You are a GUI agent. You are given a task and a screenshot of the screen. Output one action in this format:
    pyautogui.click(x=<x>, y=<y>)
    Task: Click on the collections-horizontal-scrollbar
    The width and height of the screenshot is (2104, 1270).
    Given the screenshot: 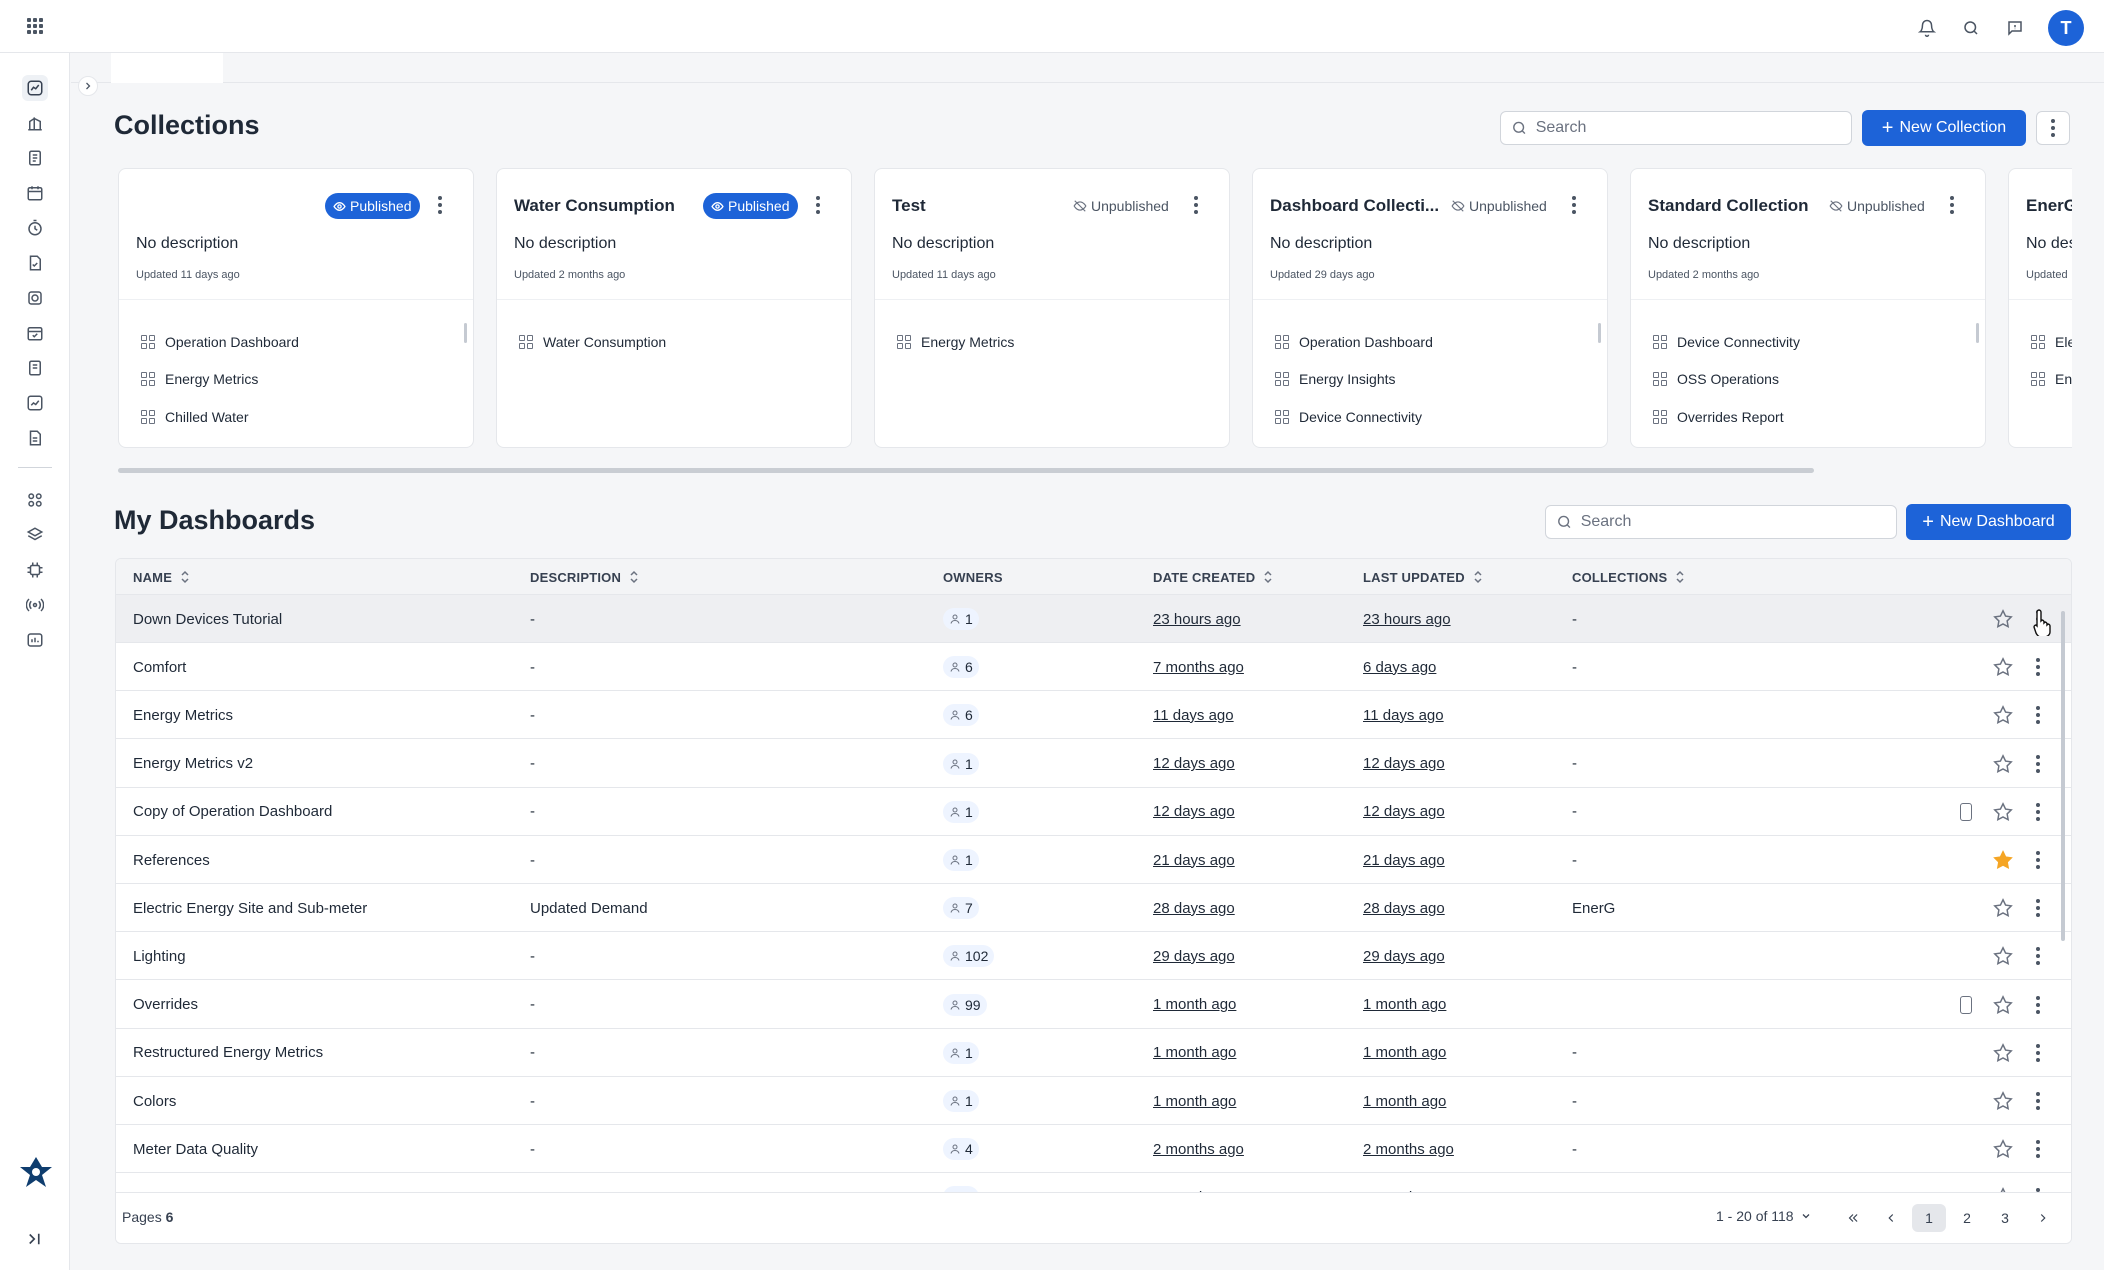 What is the action you would take?
    pyautogui.click(x=966, y=470)
    